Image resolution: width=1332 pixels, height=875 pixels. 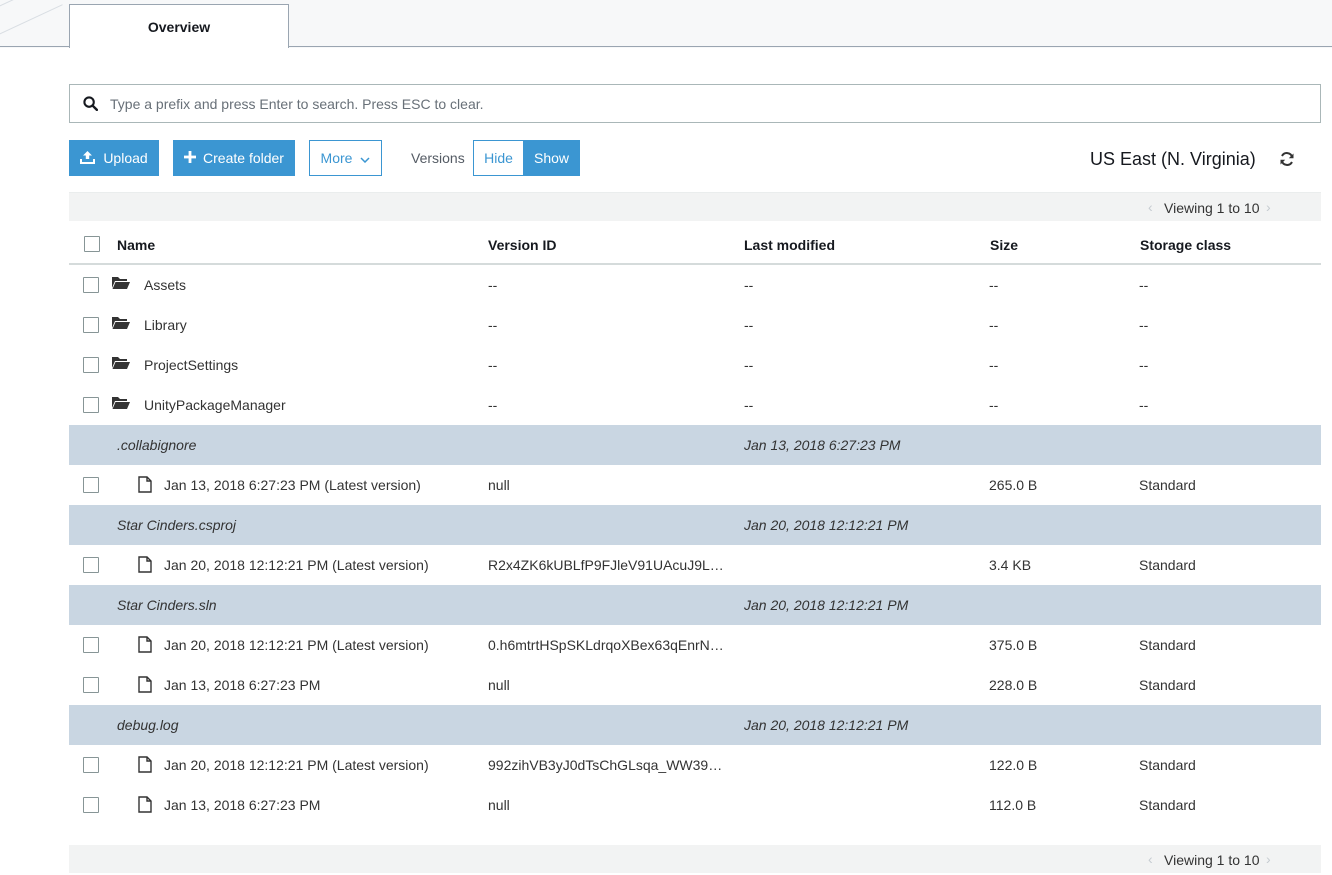 What do you see at coordinates (1013, 765) in the screenshot?
I see `size-cell: 122.0 B` at bounding box center [1013, 765].